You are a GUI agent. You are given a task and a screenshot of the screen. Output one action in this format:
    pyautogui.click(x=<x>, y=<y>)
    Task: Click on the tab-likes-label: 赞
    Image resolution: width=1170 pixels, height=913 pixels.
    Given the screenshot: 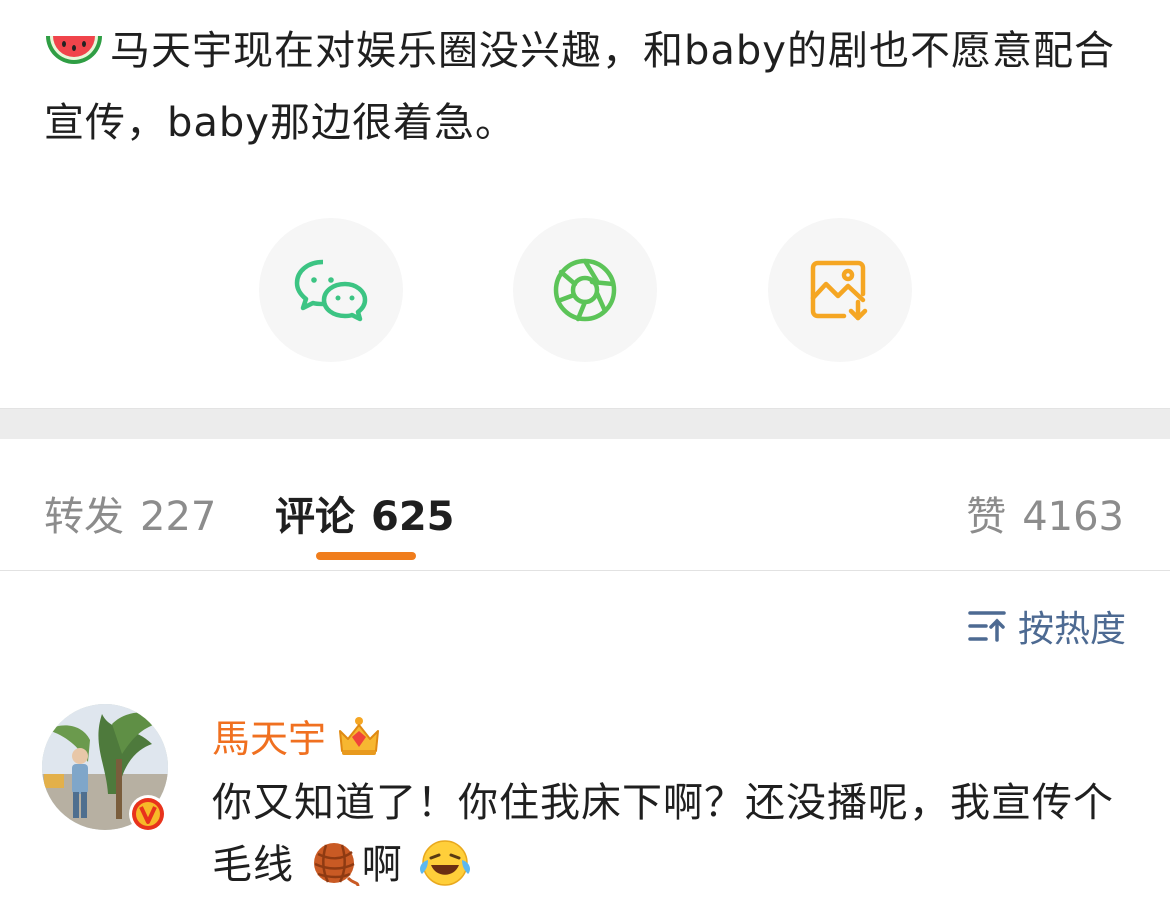 What is the action you would take?
    pyautogui.click(x=986, y=517)
    